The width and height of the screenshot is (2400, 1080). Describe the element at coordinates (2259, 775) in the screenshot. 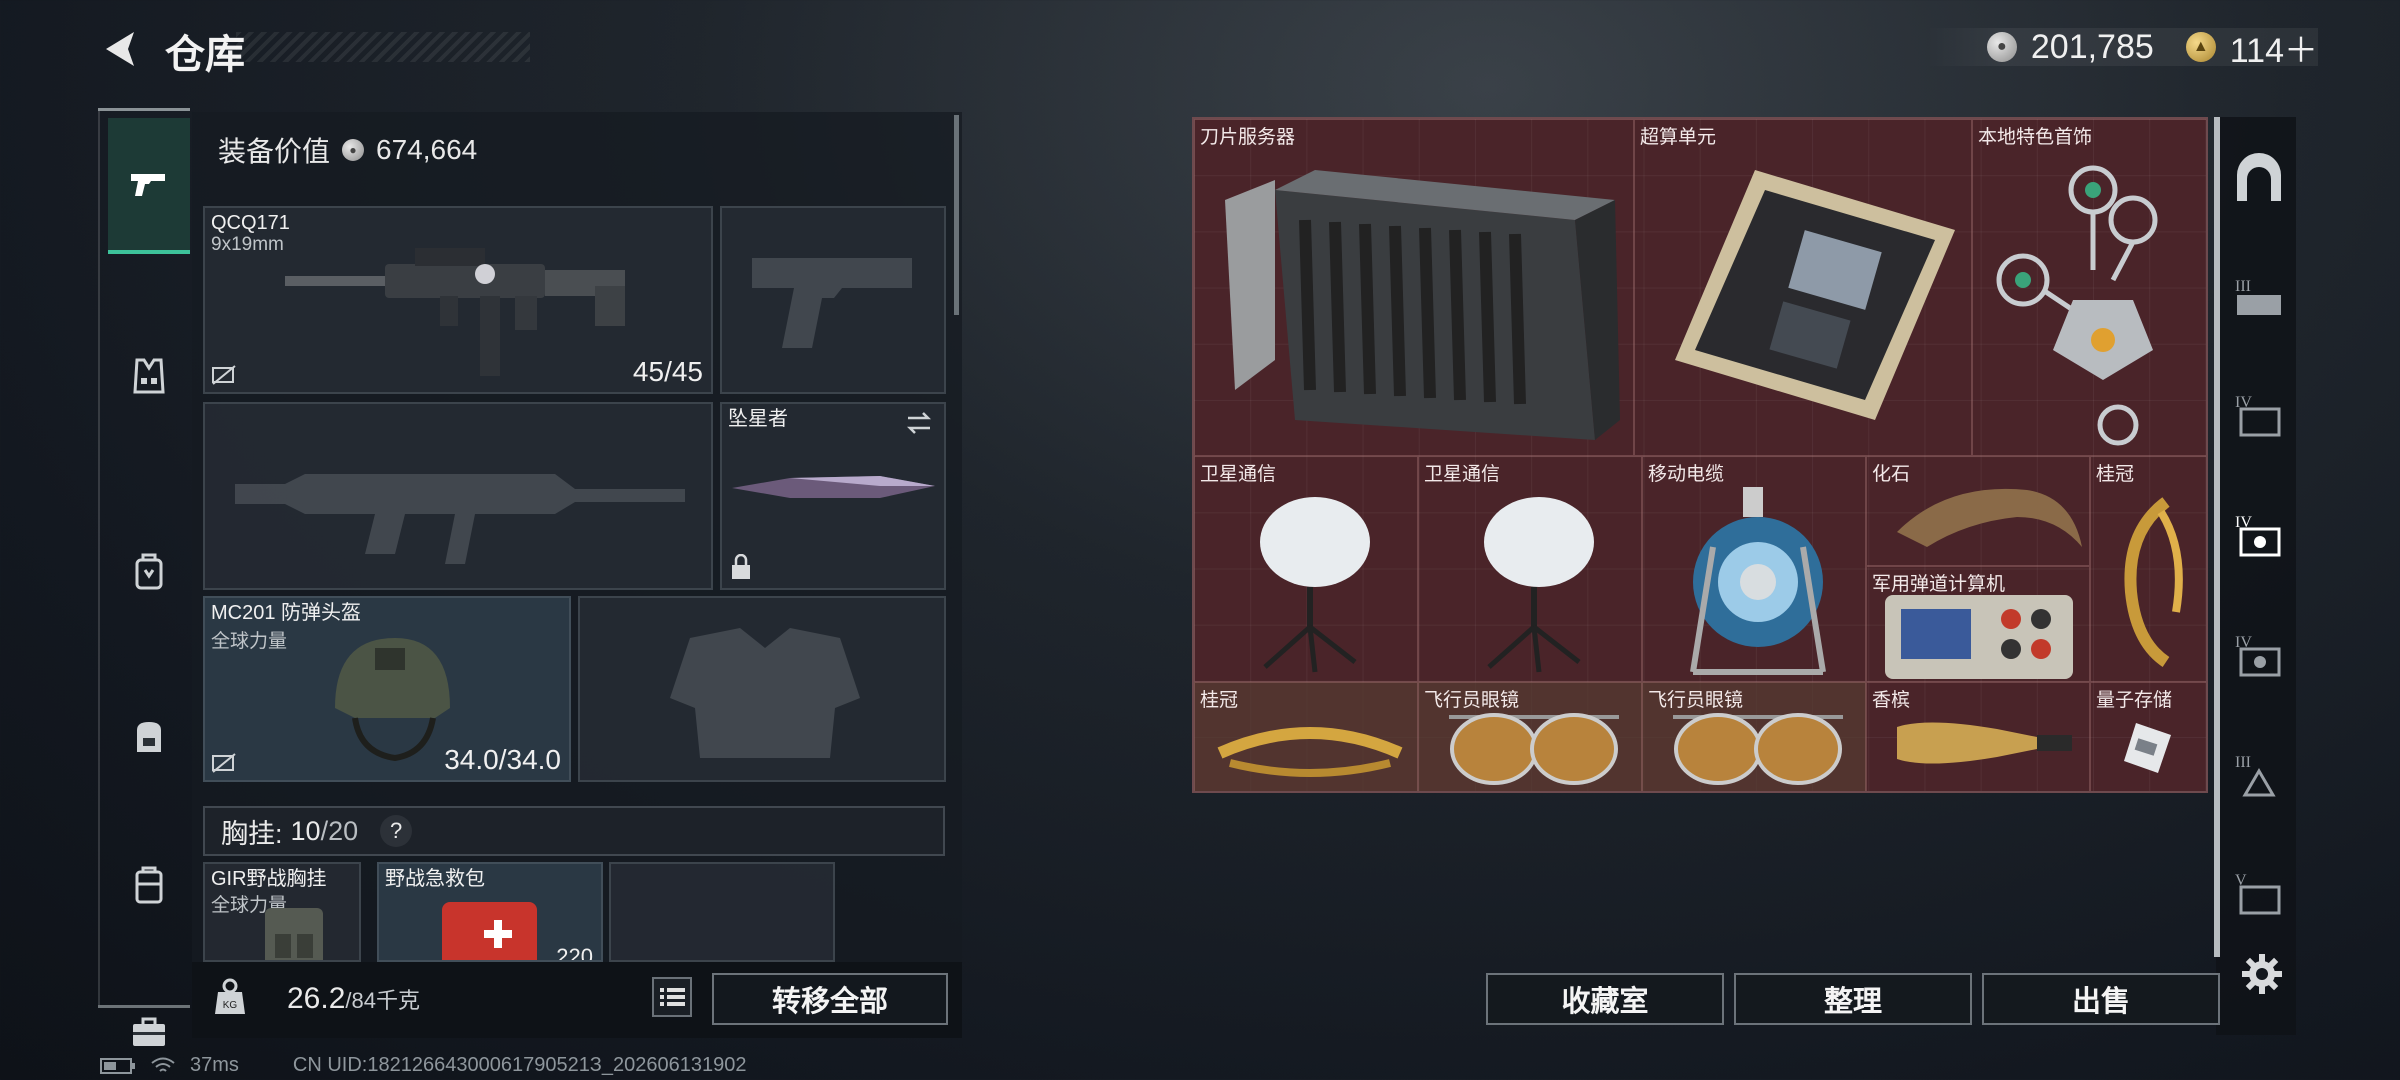

I see `tab-storage-5a: III` at that location.